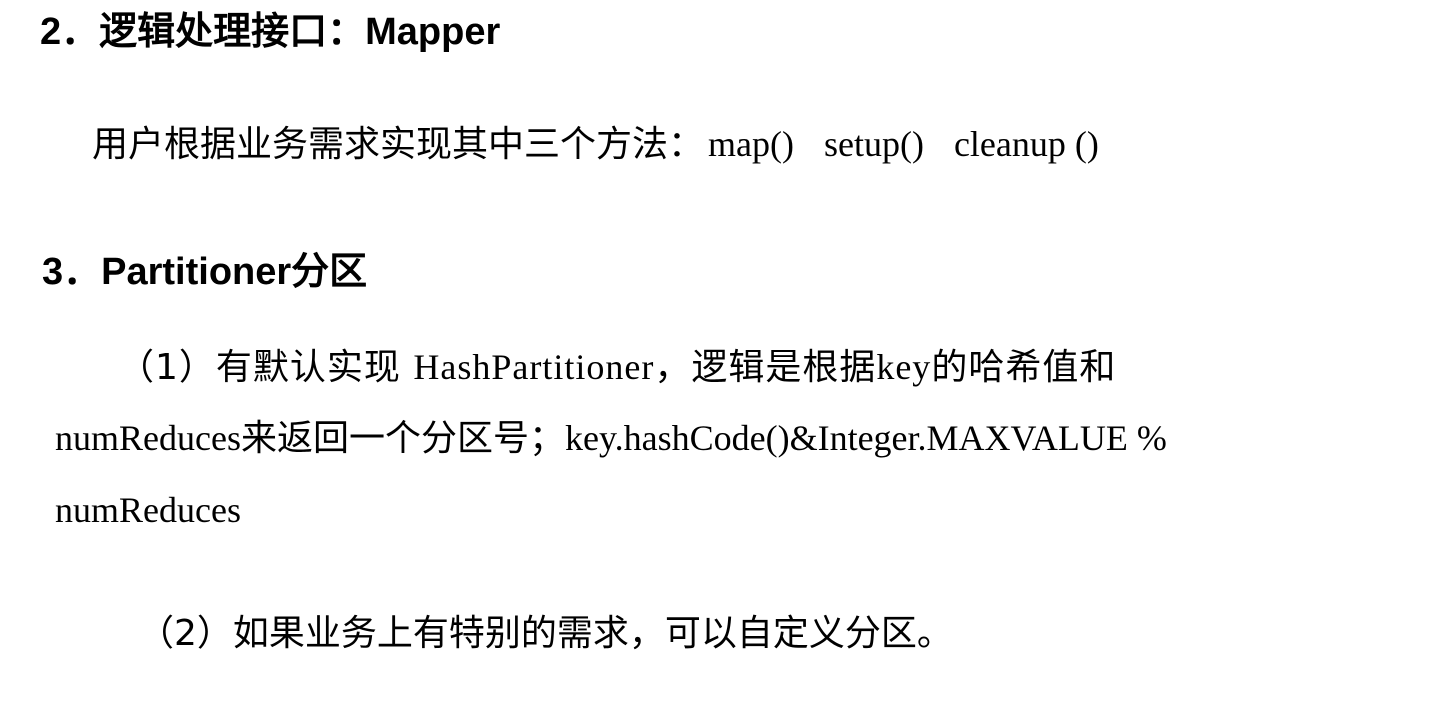 This screenshot has height=711, width=1453. I want to click on item1-line1-c: ，逻辑是根据, so click(765, 367).